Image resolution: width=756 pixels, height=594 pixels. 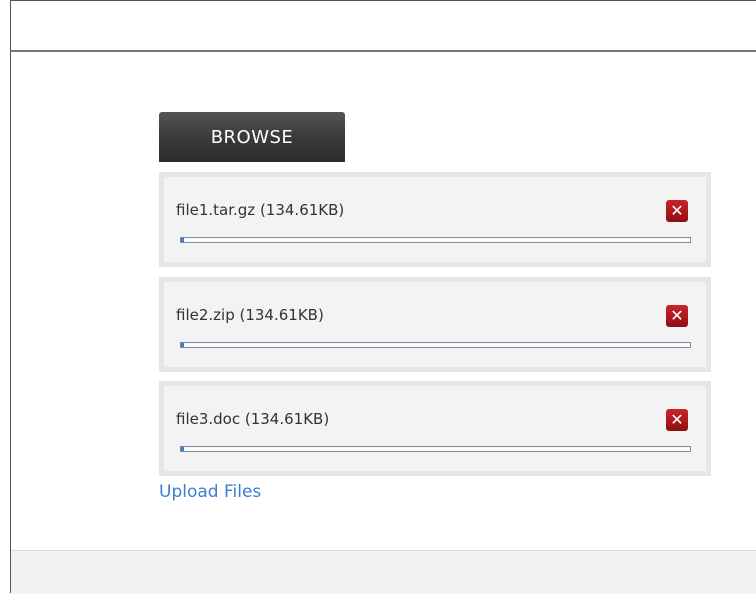 What do you see at coordinates (383, 51) in the screenshot?
I see `header-divider` at bounding box center [383, 51].